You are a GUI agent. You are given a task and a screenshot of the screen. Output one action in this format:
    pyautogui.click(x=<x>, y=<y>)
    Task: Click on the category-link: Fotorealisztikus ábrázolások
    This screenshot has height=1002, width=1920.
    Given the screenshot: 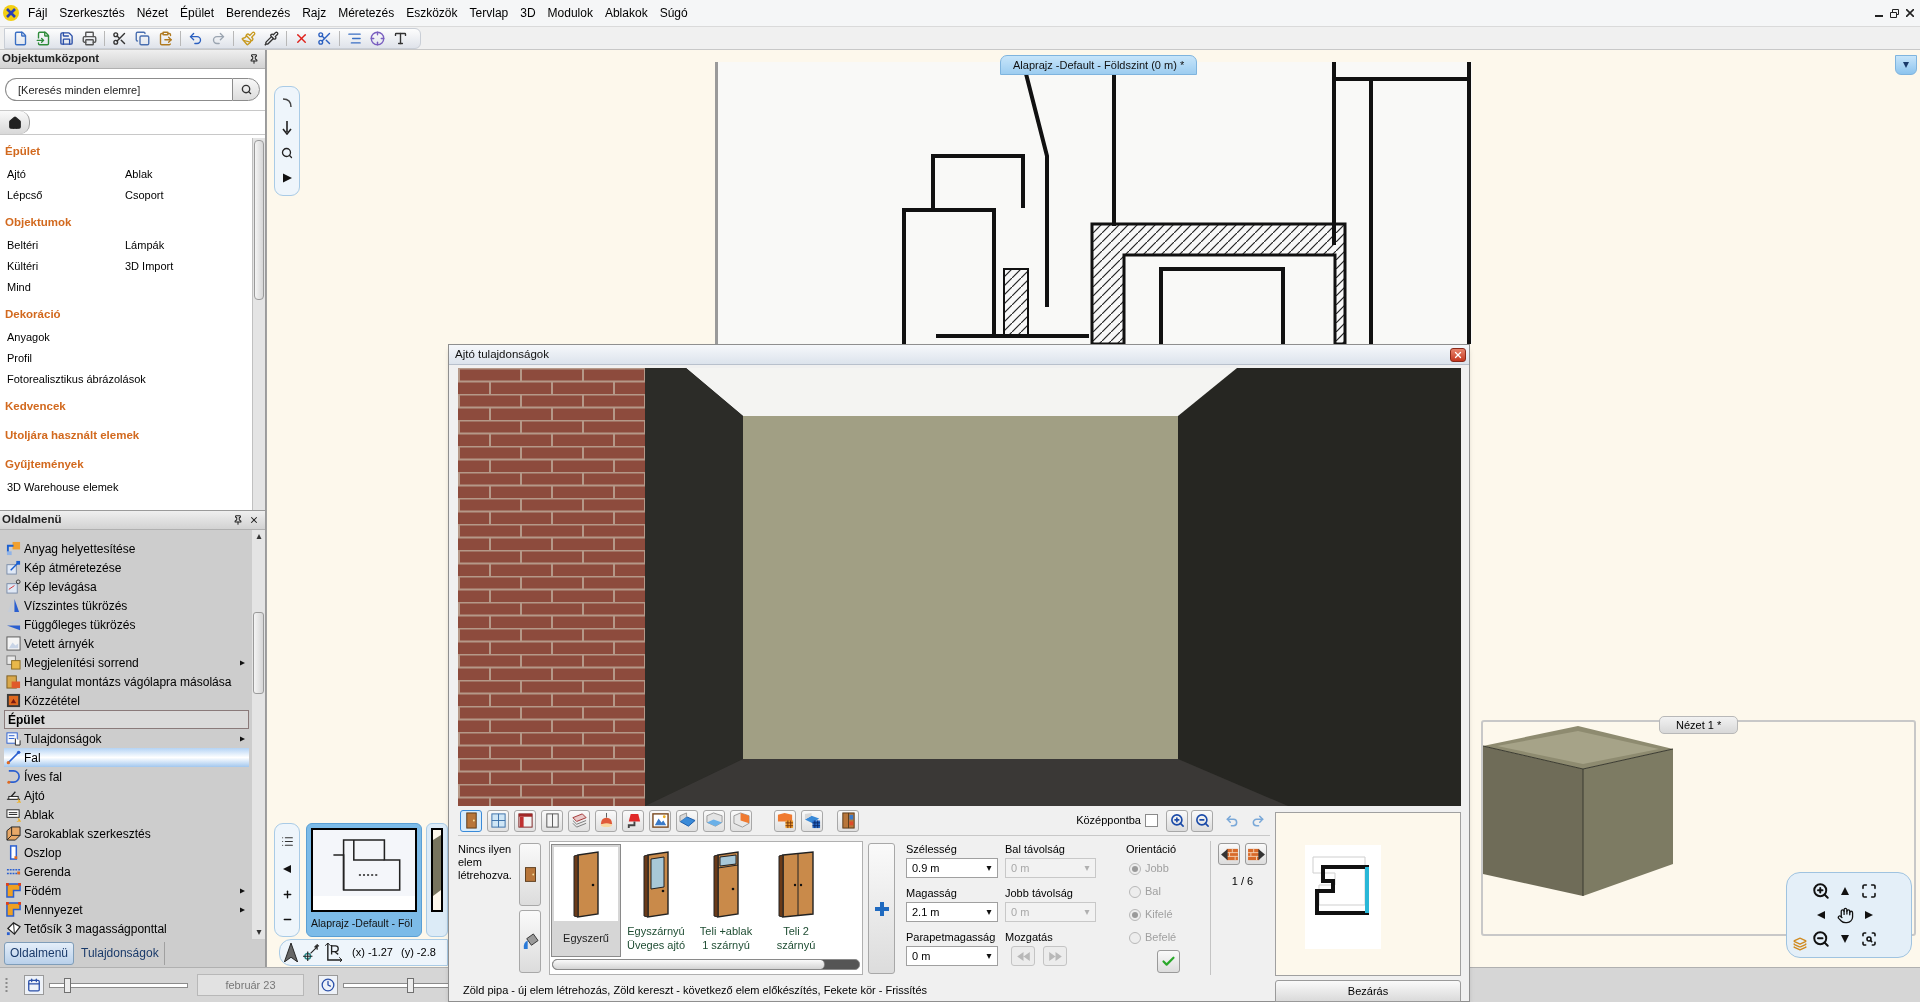 What is the action you would take?
    pyautogui.click(x=76, y=378)
    